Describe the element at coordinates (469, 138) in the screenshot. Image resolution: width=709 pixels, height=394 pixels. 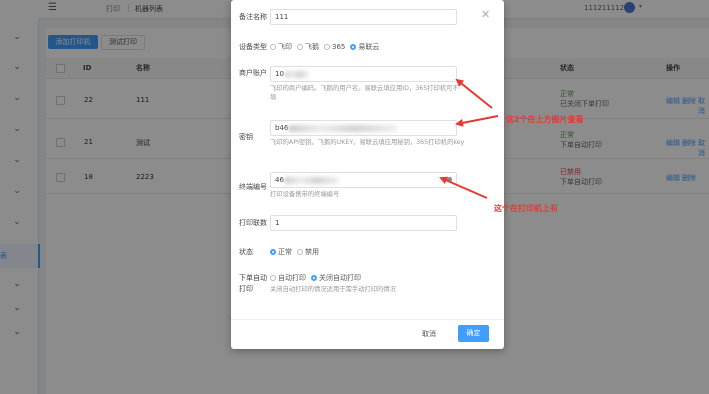
I see `annotation-arrows` at that location.